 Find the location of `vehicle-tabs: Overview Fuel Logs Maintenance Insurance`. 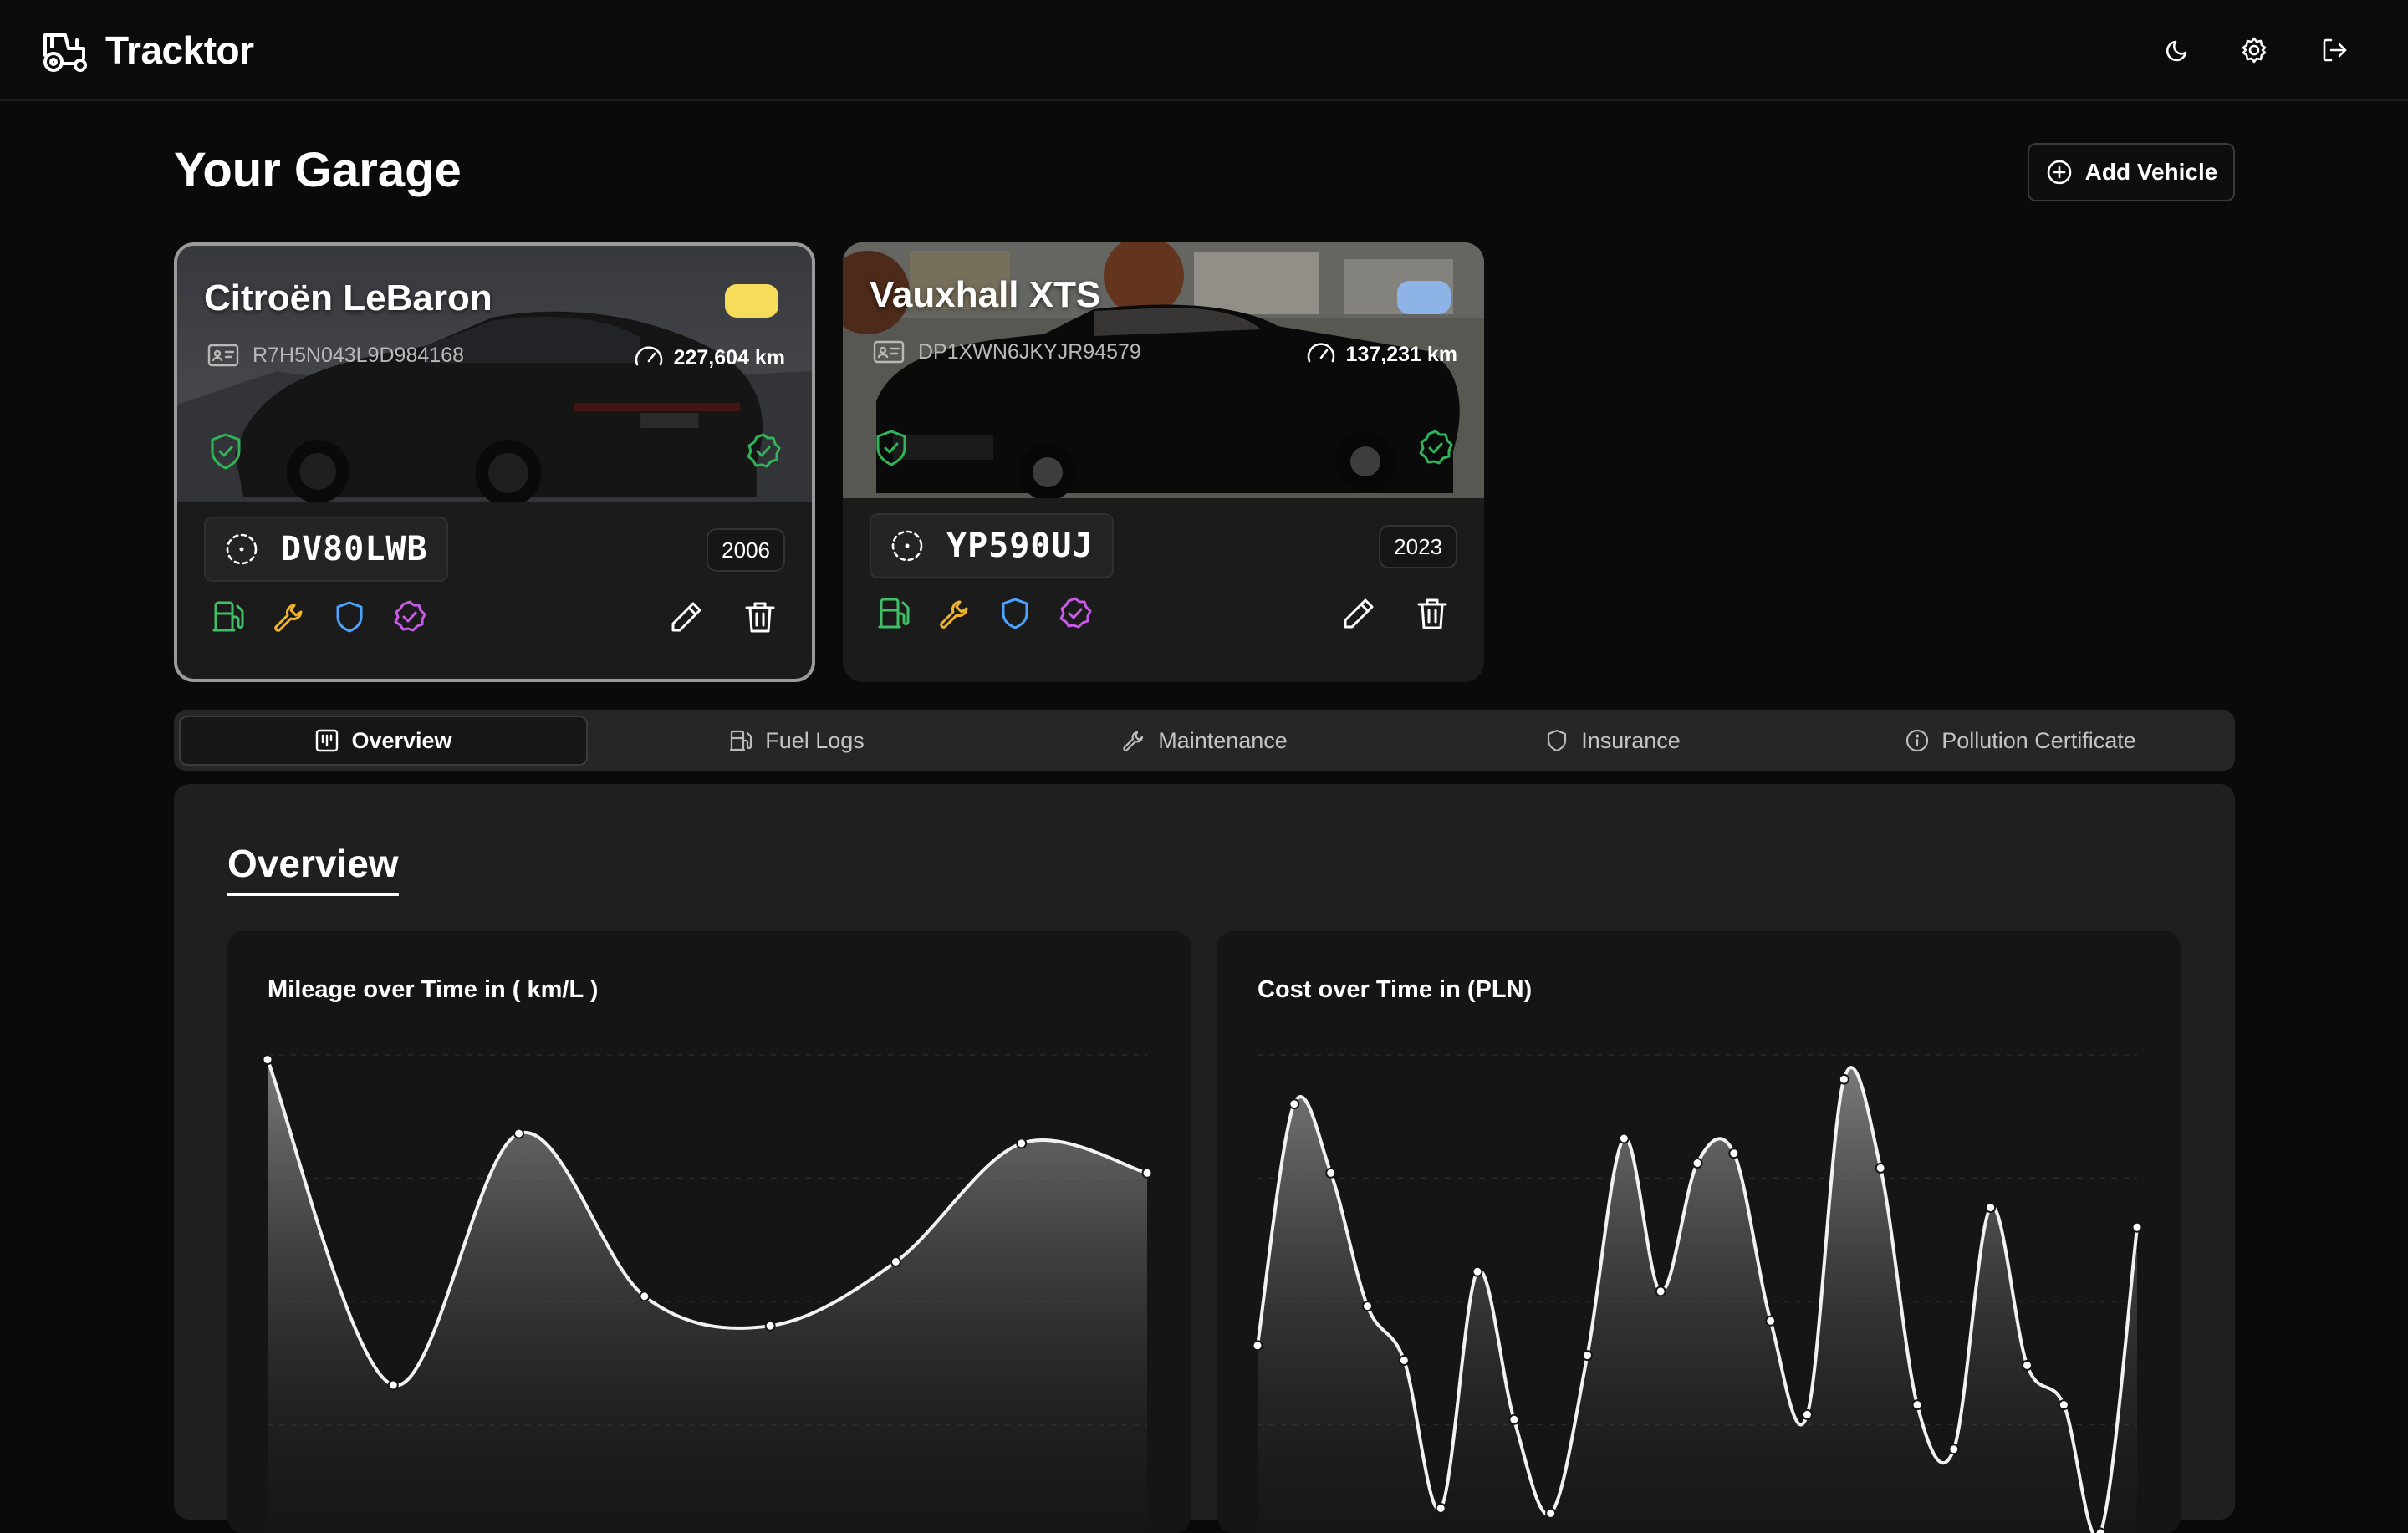

vehicle-tabs: Overview Fuel Logs Maintenance Insurance is located at coordinates (1205, 740).